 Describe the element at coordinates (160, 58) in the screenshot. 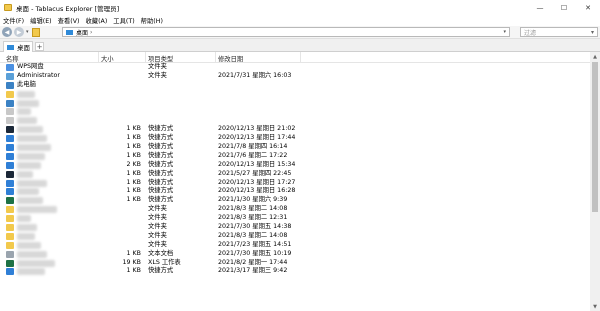

I see `column-type-header: 项目类型` at that location.